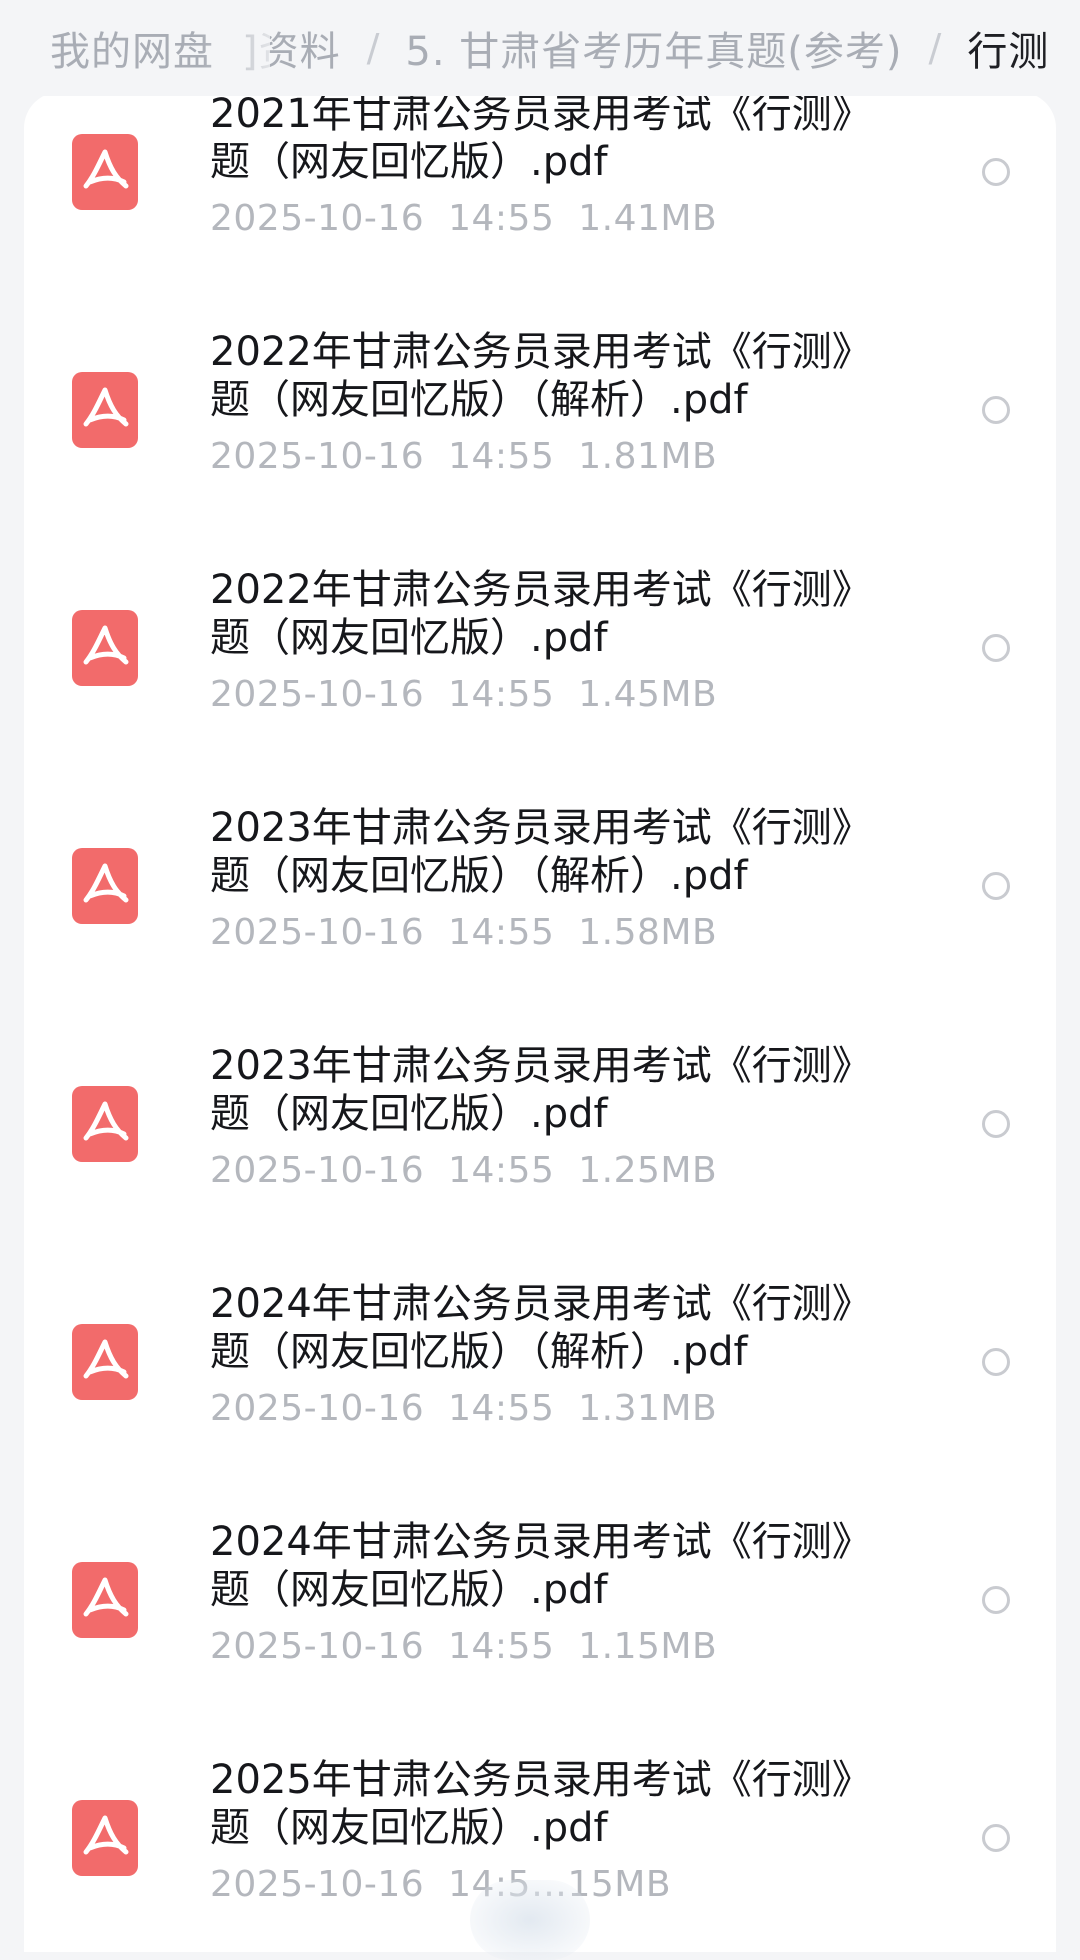 The width and height of the screenshot is (1080, 1960). What do you see at coordinates (464, 218) in the screenshot?
I see `file-meta: 2025-10-16 14:55 1.41MB` at bounding box center [464, 218].